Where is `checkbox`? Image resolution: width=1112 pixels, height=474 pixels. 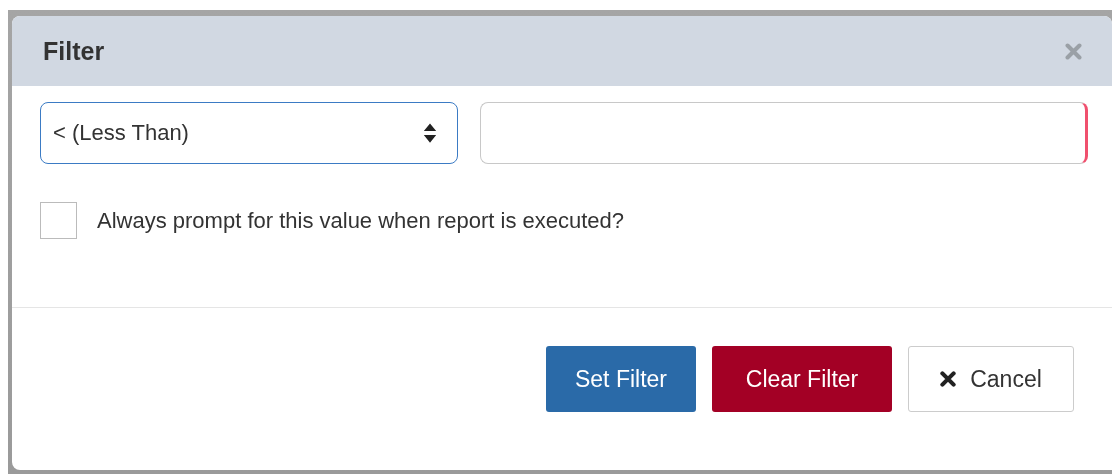 checkbox is located at coordinates (58, 220).